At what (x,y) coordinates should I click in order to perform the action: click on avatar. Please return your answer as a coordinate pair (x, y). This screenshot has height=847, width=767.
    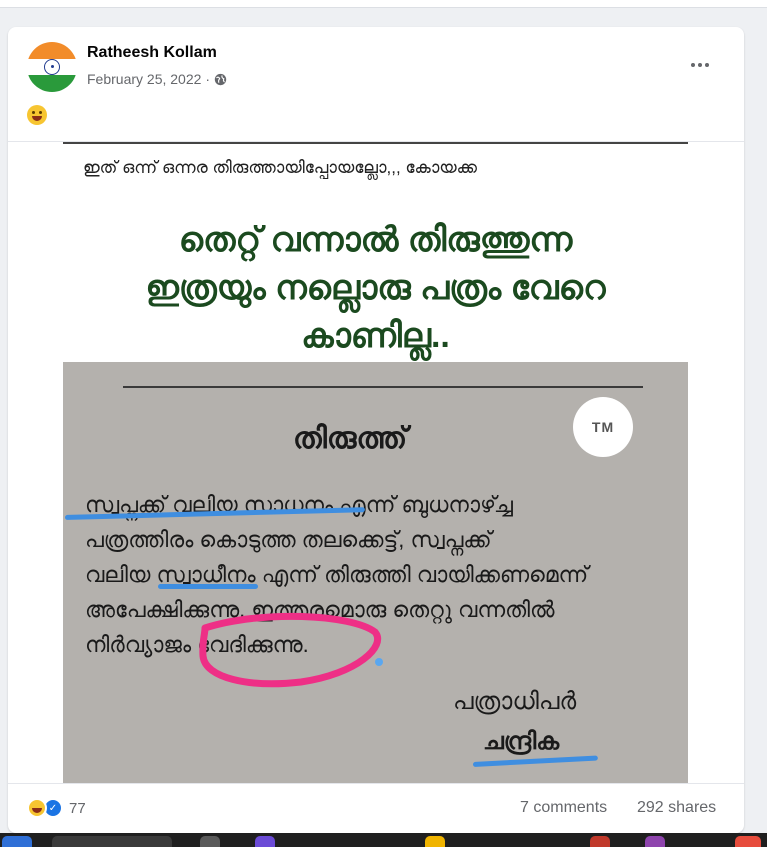
    Looking at the image, I should click on (52, 67).